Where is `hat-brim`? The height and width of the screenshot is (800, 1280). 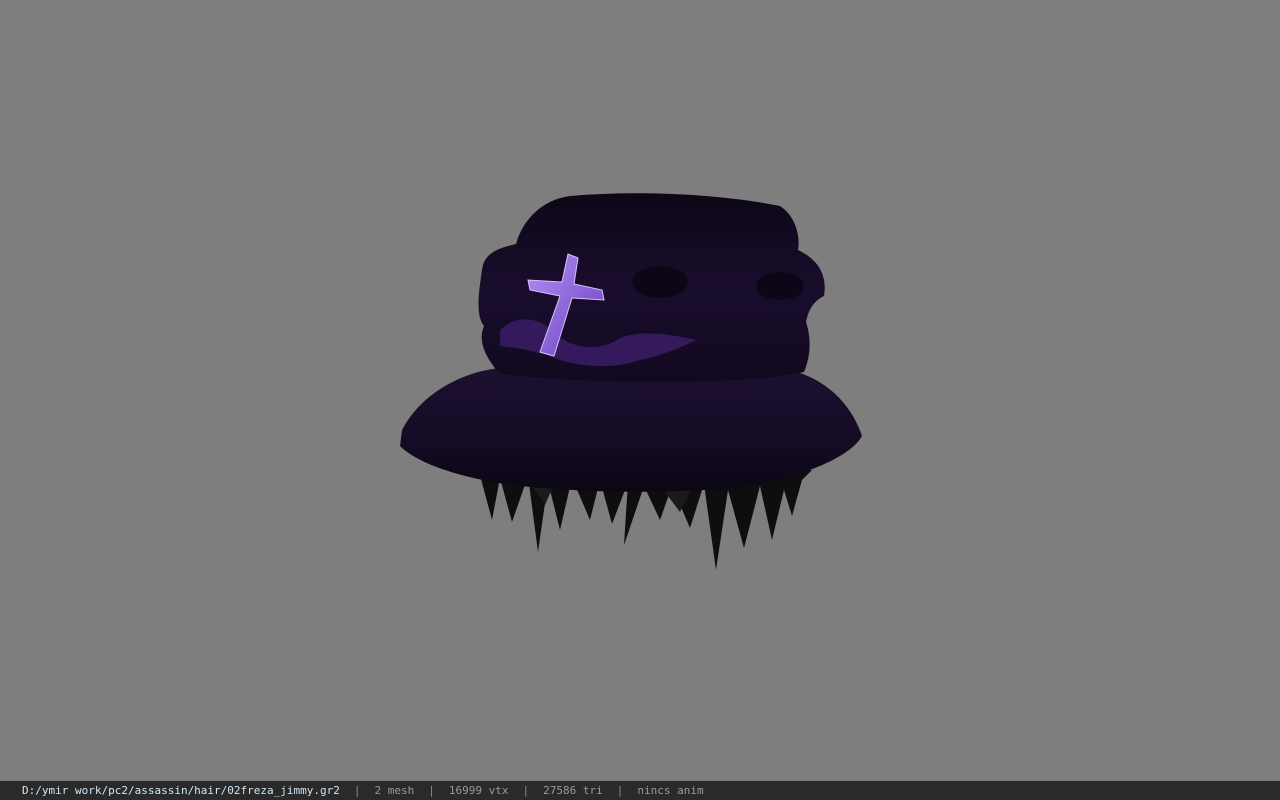 hat-brim is located at coordinates (631, 430).